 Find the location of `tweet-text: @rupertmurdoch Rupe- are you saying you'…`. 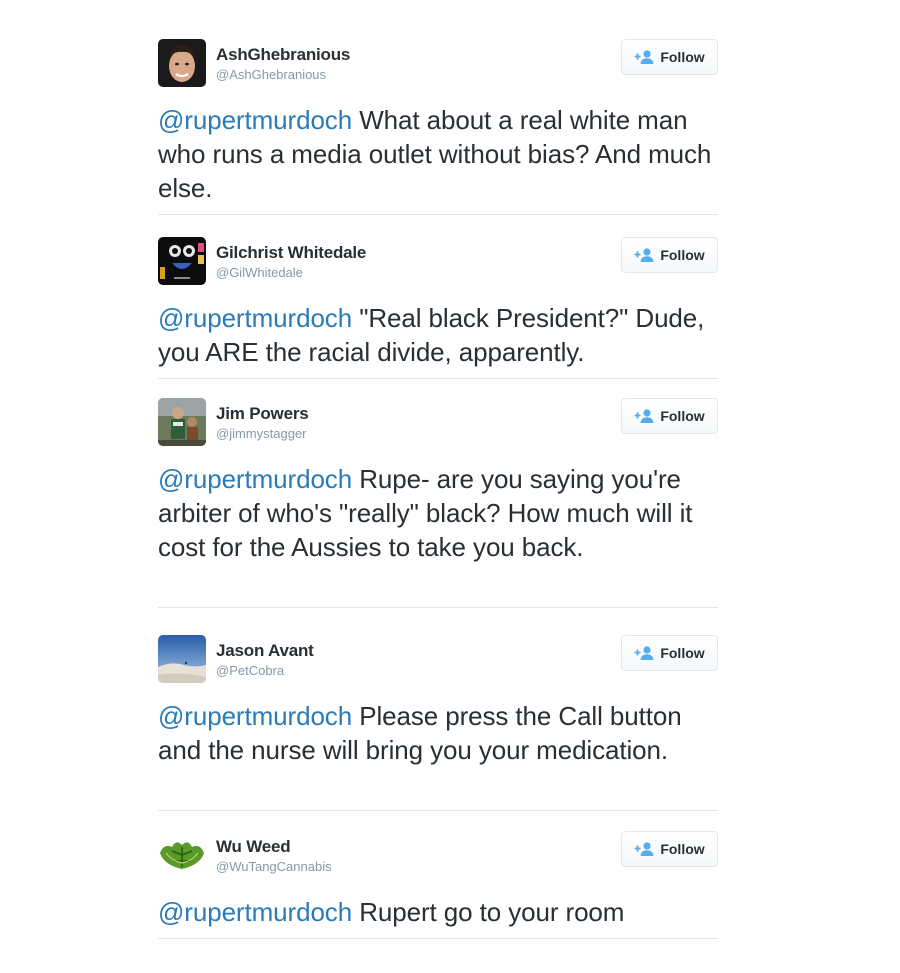

tweet-text: @rupertmurdoch Rupe- are you saying you'… is located at coordinates (438, 513).